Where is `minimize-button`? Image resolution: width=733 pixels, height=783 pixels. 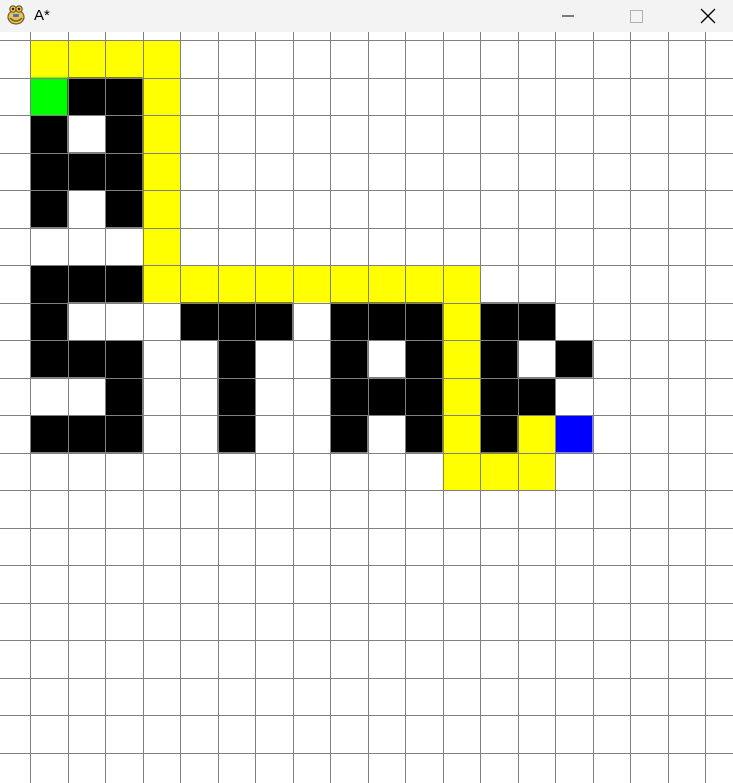 minimize-button is located at coordinates (568, 16).